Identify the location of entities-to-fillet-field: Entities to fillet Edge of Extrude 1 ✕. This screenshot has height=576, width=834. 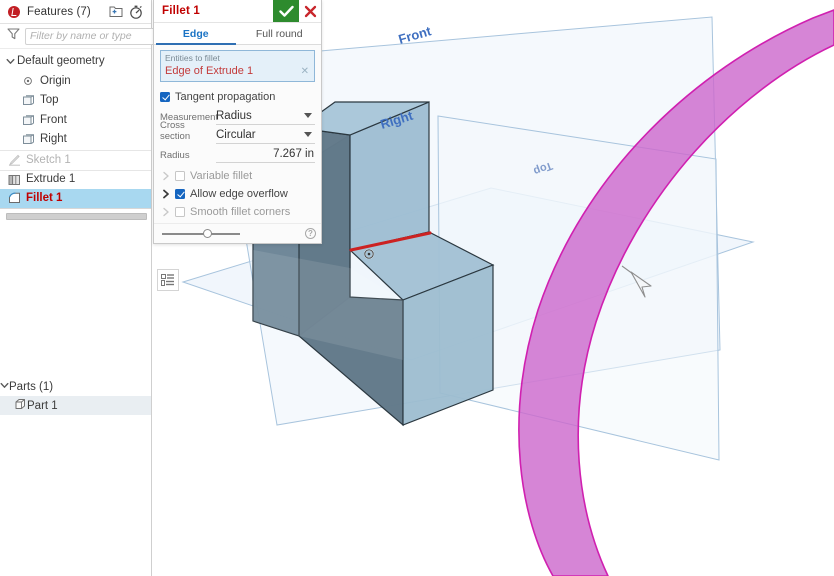
(237, 66).